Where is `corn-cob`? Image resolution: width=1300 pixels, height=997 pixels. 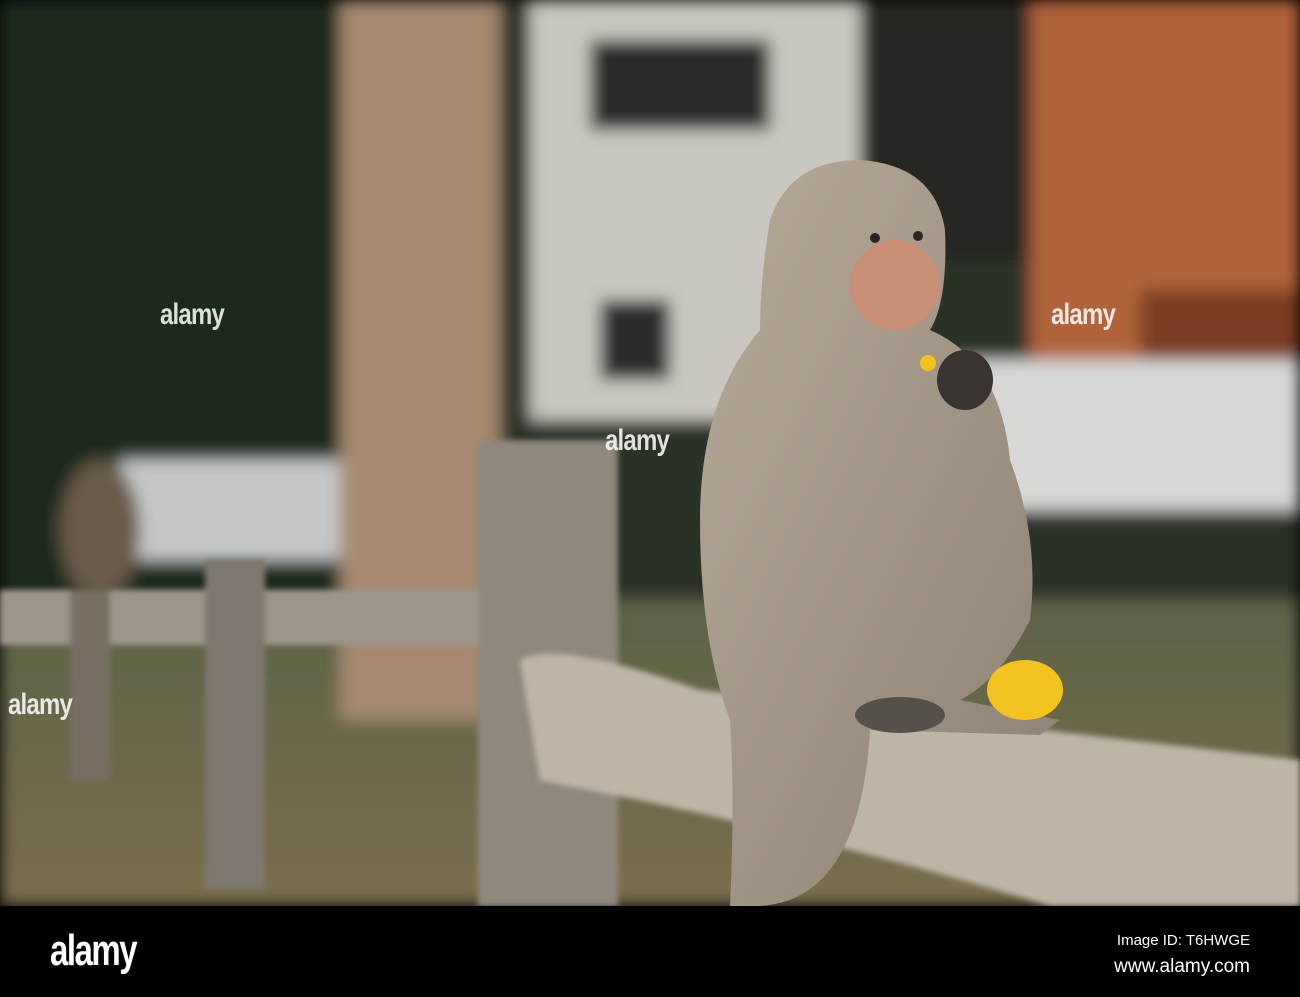
corn-cob is located at coordinates (1025, 690).